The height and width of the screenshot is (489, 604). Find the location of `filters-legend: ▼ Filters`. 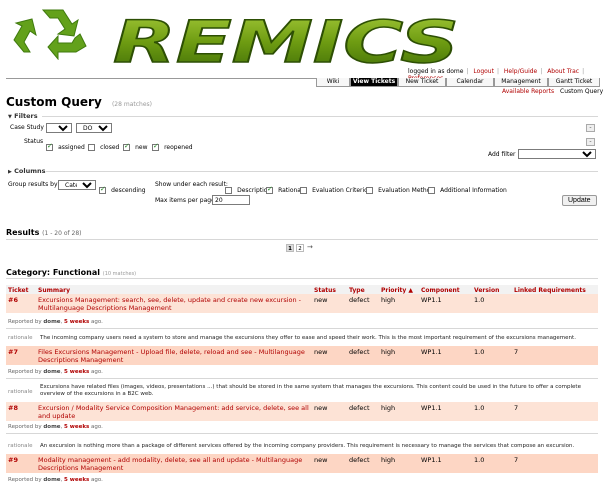

filters-legend: ▼ Filters is located at coordinates (23, 116).